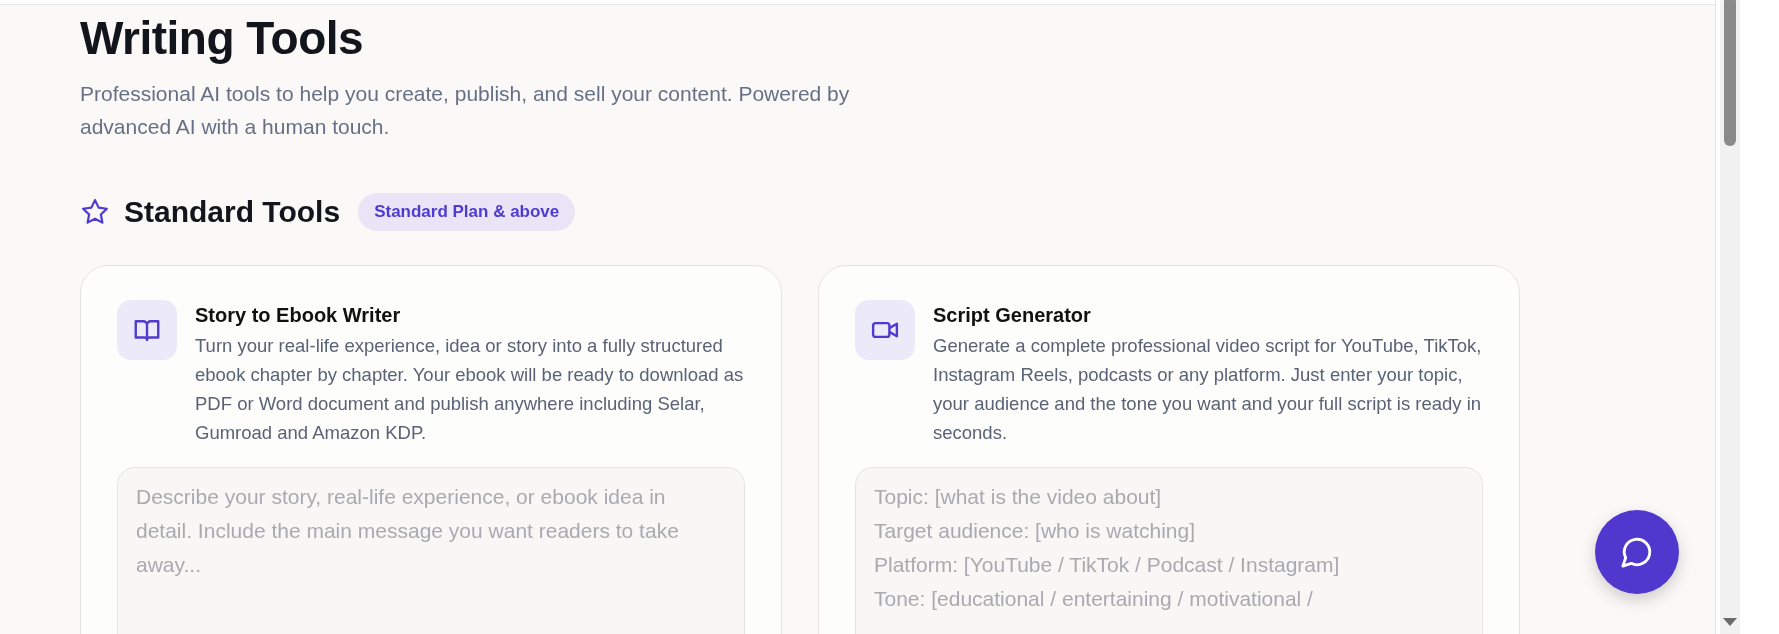 This screenshot has width=1779, height=634. I want to click on page-subtitle: Professional AI tools to help you create, publish, and sell your content. Powered by advanced AI with a human touch., so click(465, 110).